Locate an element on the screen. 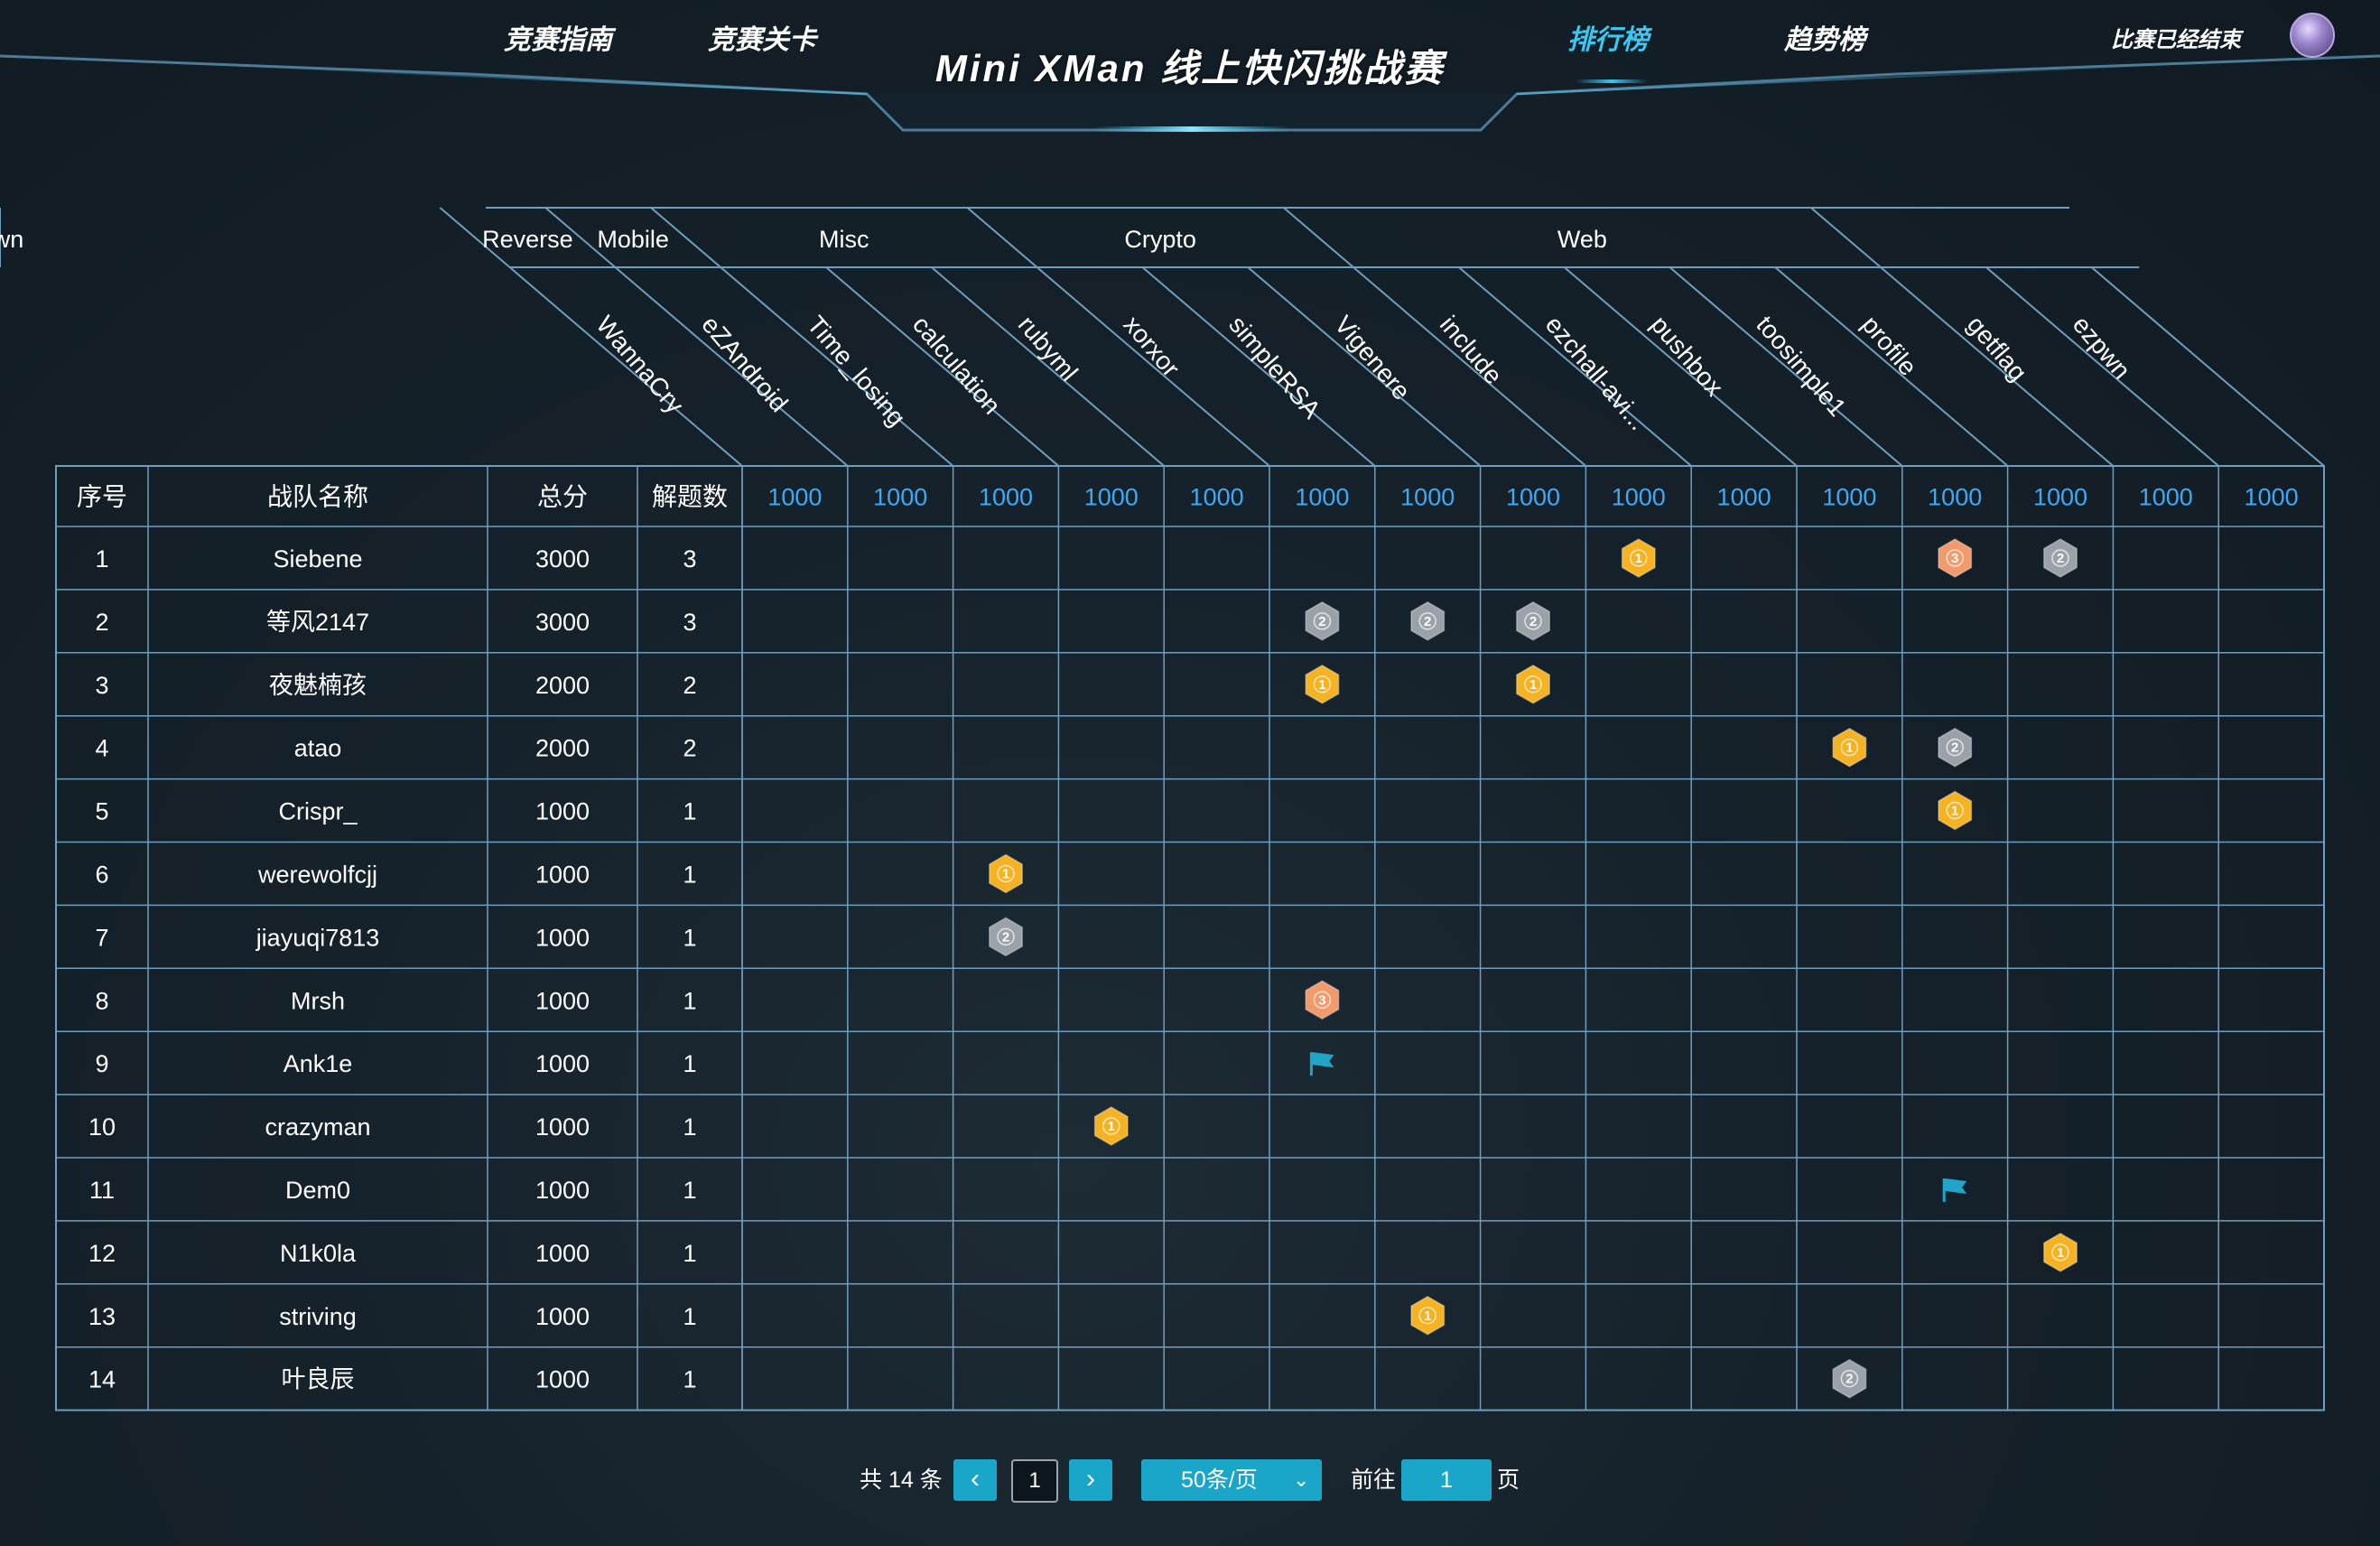 The width and height of the screenshot is (2380, 1546). team-rank: 2 is located at coordinates (101, 623).